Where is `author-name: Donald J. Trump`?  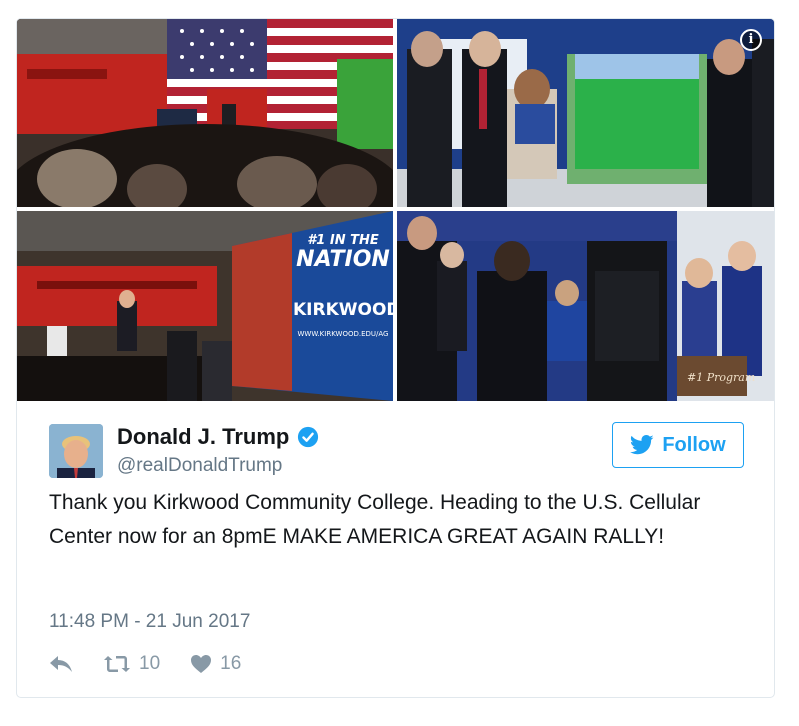
author-name: Donald J. Trump is located at coordinates (203, 437).